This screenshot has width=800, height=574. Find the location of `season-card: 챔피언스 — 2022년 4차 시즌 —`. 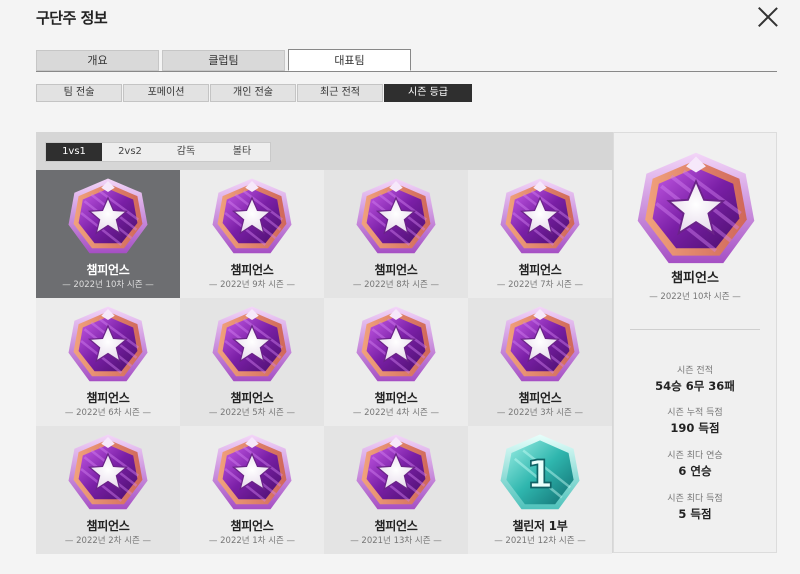

season-card: 챔피언스 — 2022년 4차 시즌 — is located at coordinates (396, 362).